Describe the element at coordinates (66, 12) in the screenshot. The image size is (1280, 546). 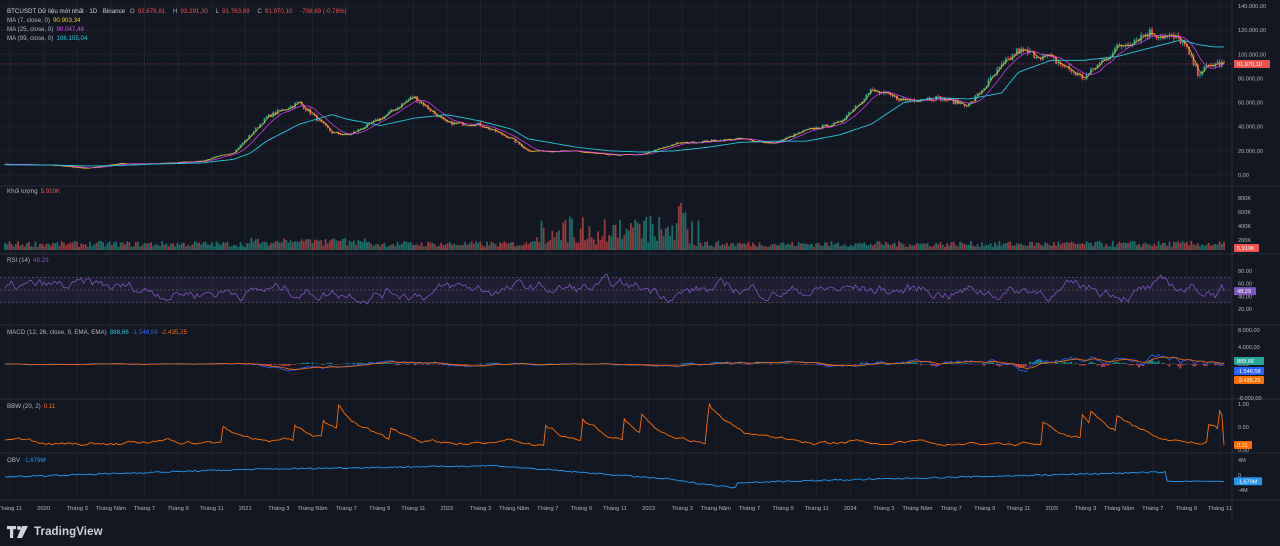
I see `symbol-title: BTCUSDT Dữ liệu mới nhất · 1D · Binance` at that location.